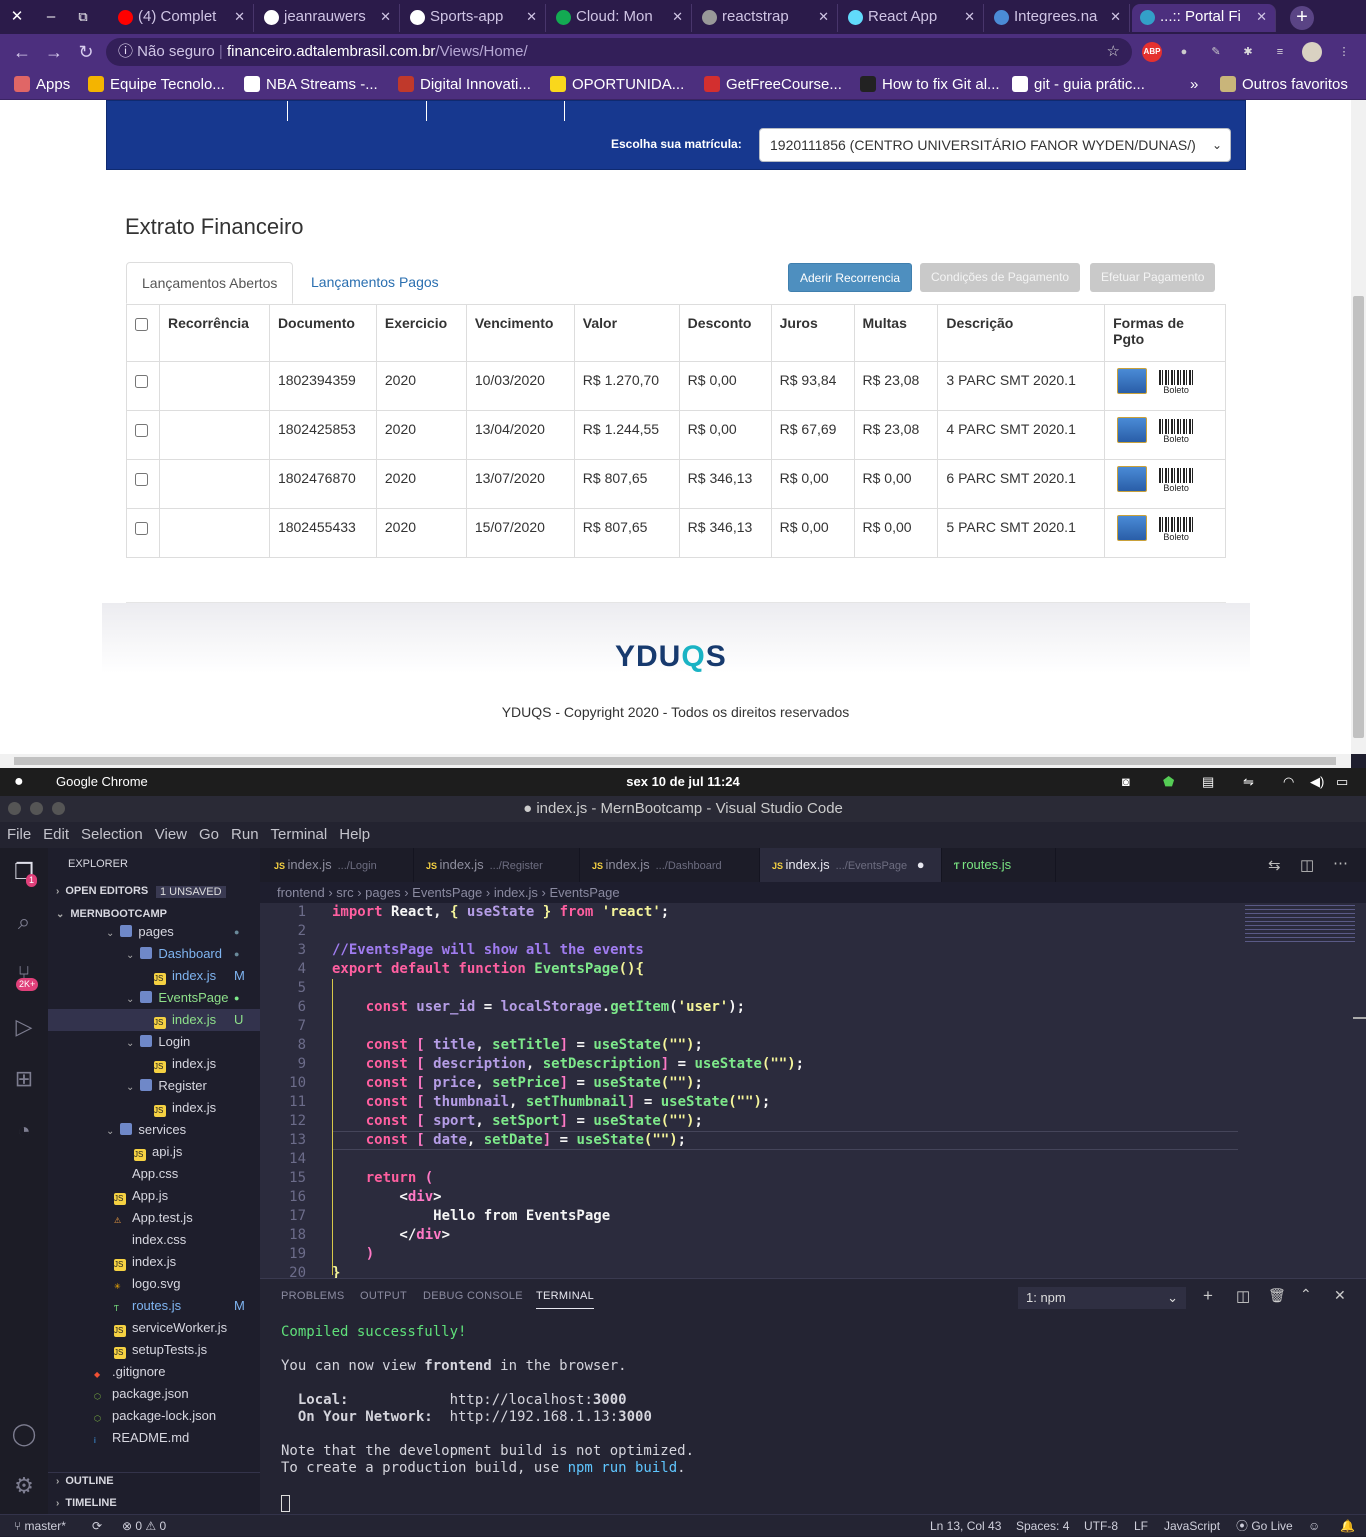 Image resolution: width=1366 pixels, height=1537 pixels. Describe the element at coordinates (24, 1131) in the screenshot. I see `git-graph-icon: ◔` at that location.